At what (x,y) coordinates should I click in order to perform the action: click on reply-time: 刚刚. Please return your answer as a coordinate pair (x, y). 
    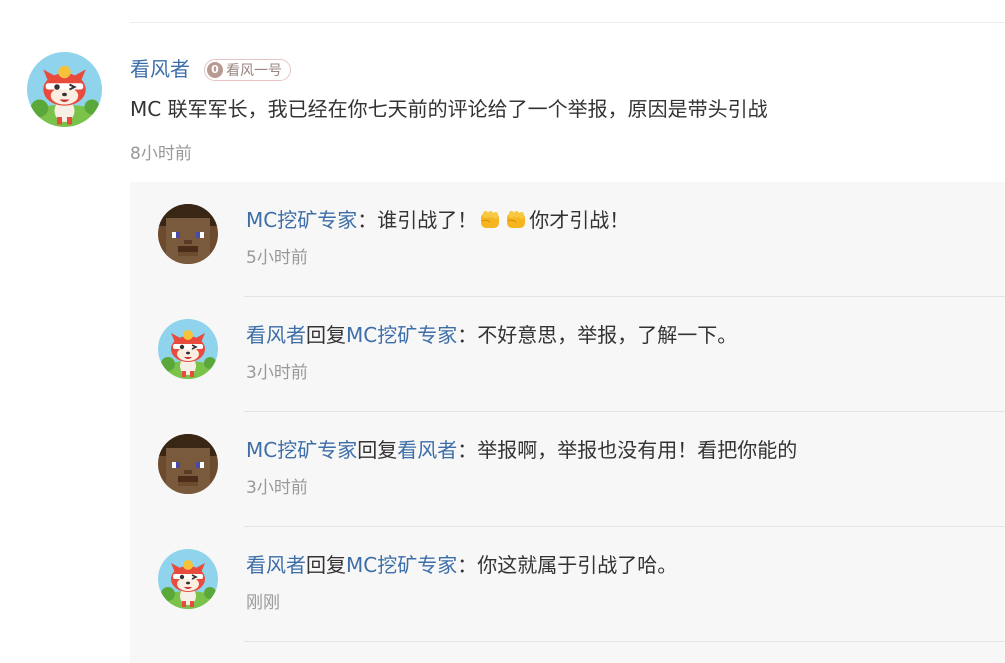
    Looking at the image, I should click on (263, 603).